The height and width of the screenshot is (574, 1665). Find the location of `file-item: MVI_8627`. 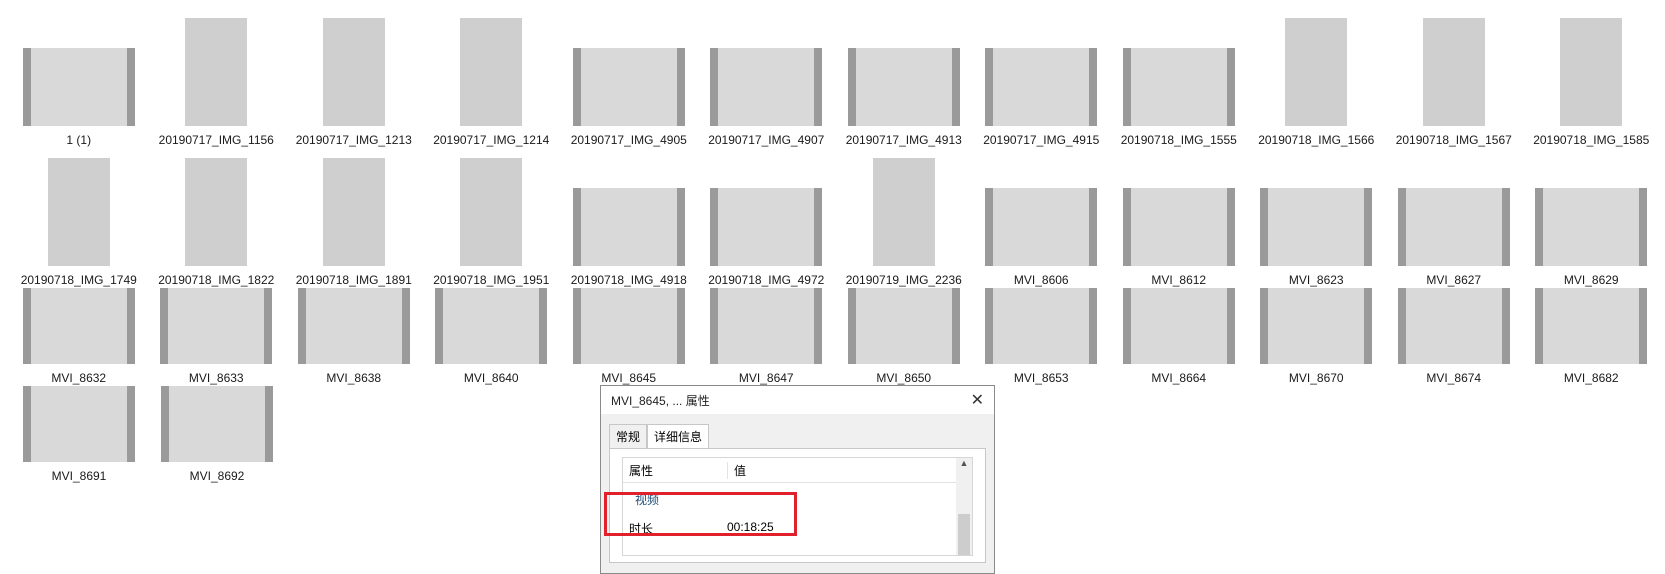

file-item: MVI_8627 is located at coordinates (1454, 218).